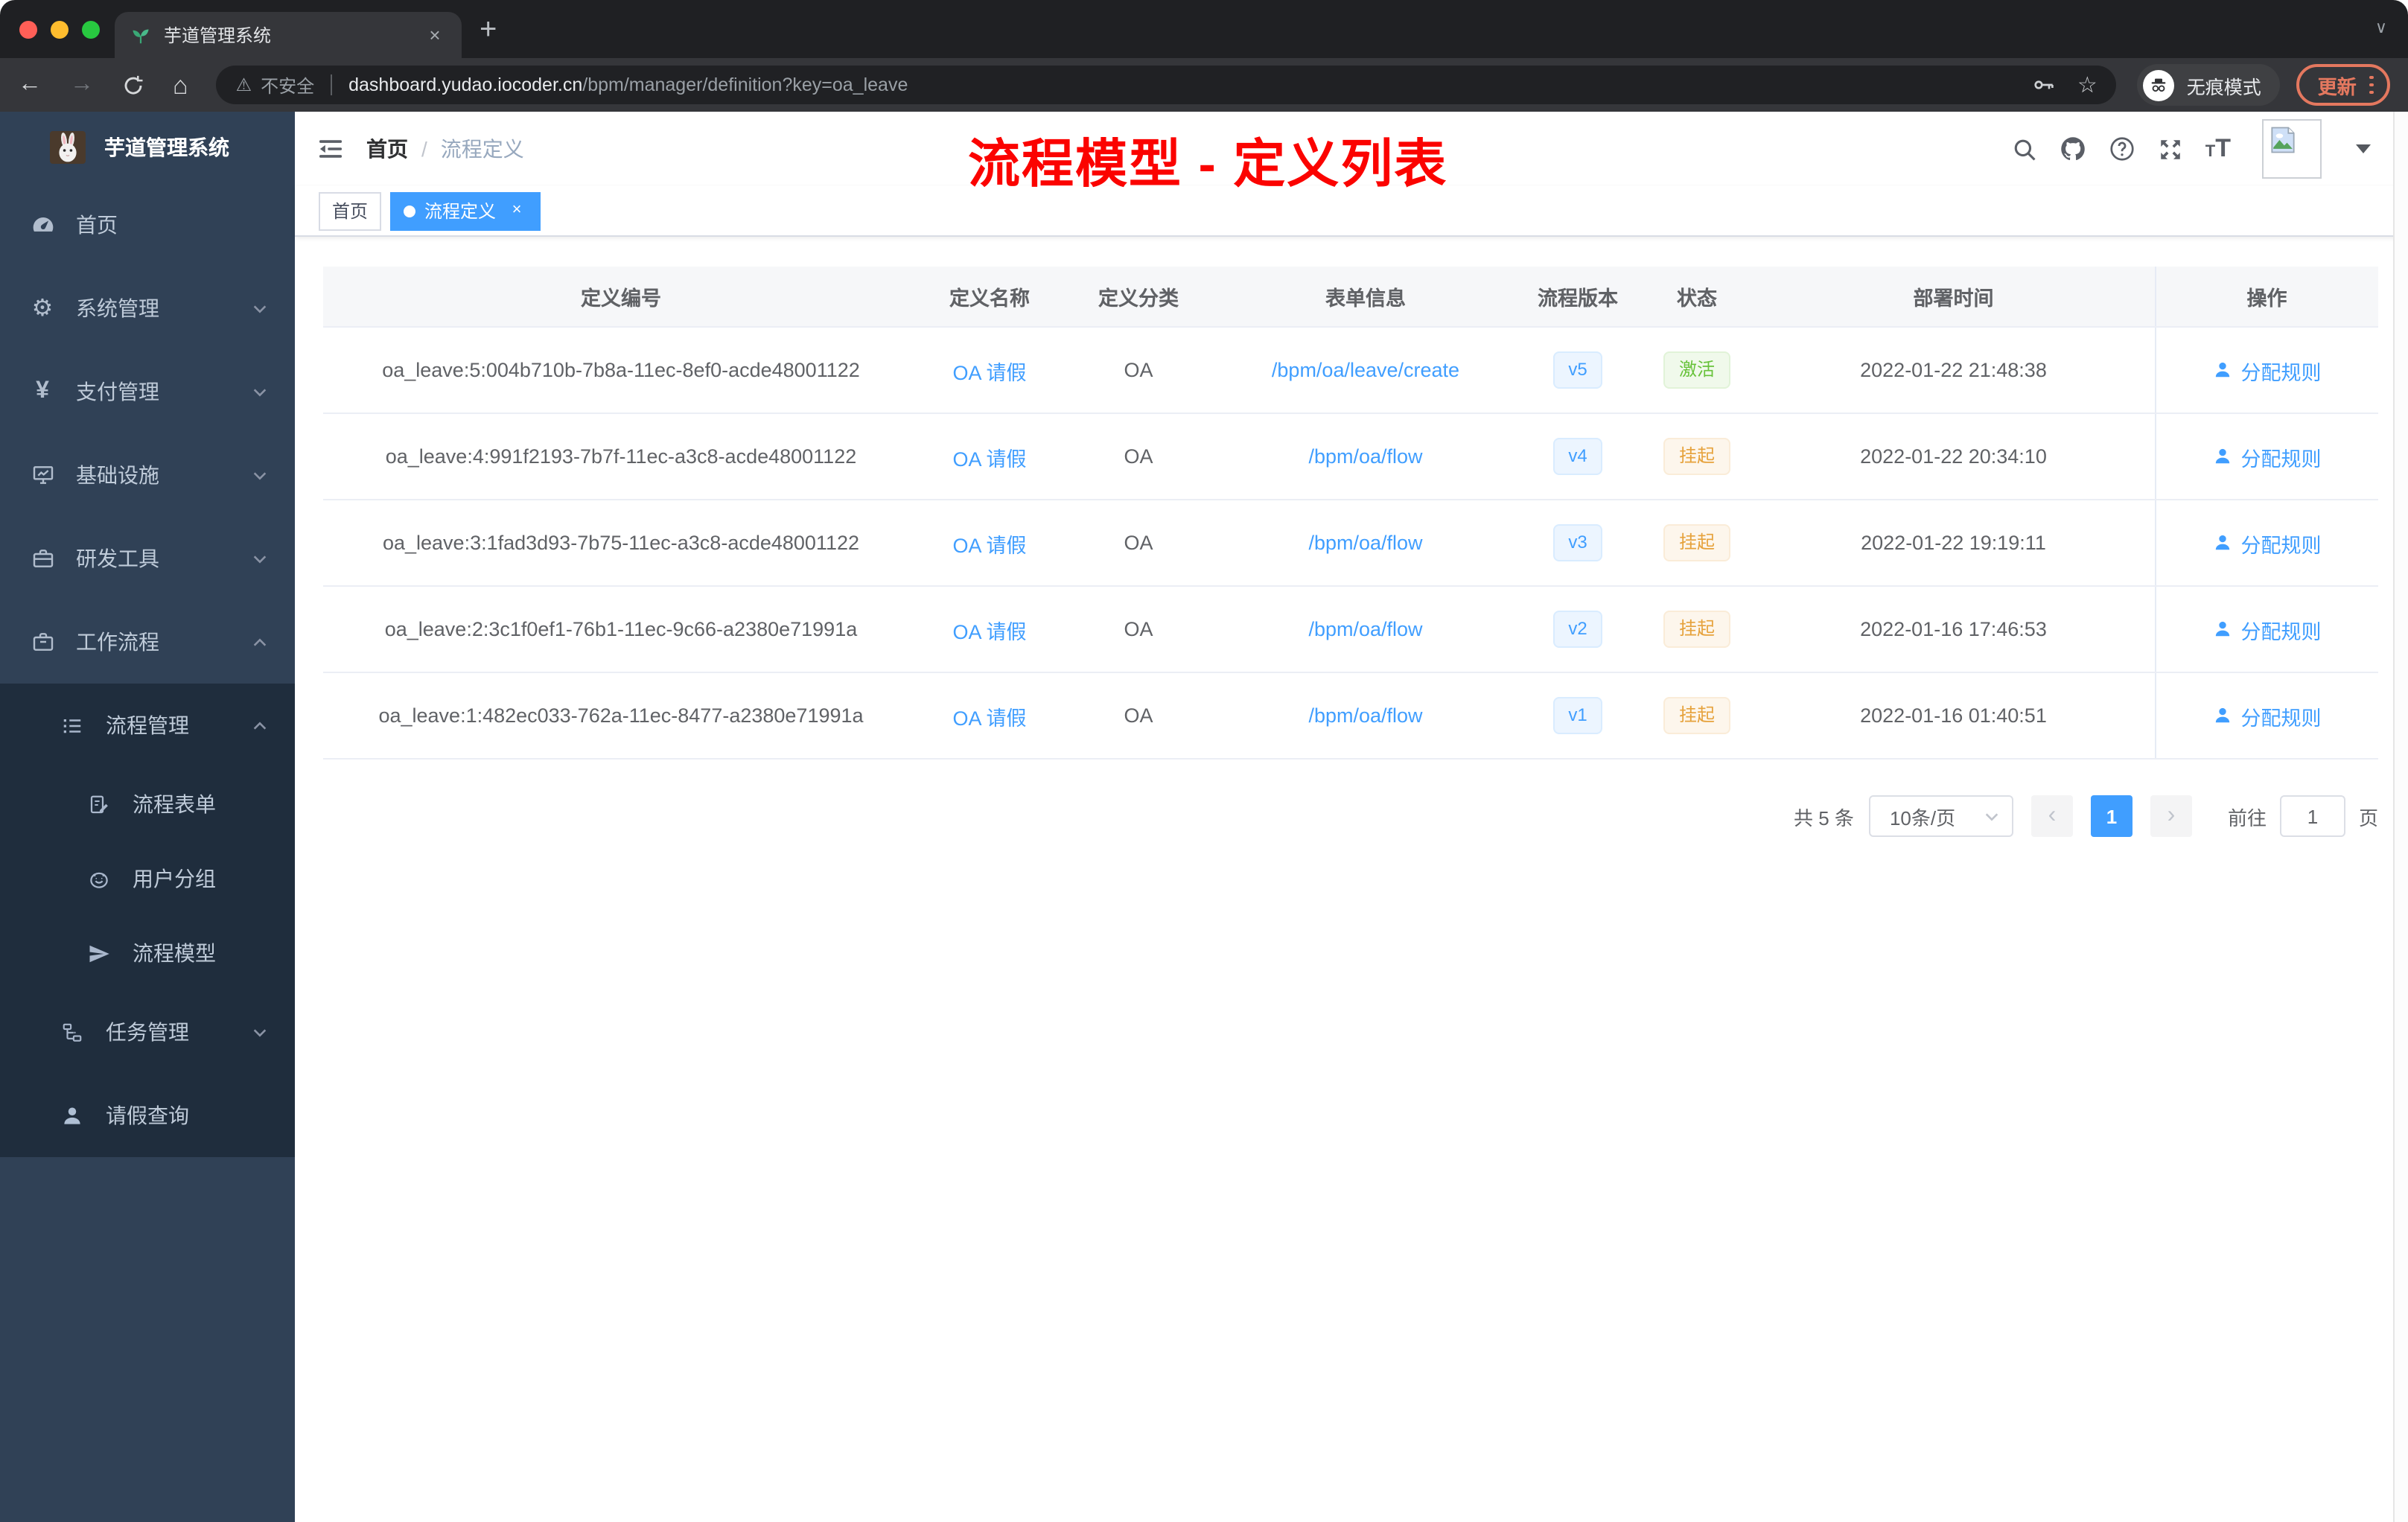 The image size is (2408, 1522). What do you see at coordinates (174, 804) in the screenshot?
I see `sidebar-item-label: 流程表单` at bounding box center [174, 804].